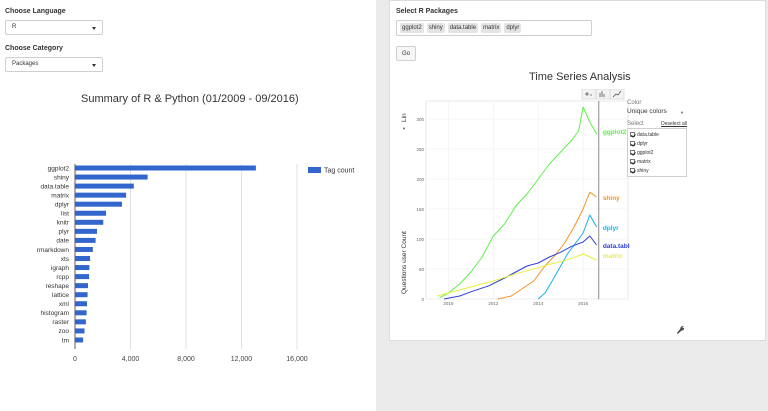  I want to click on series-checkbox-label: data.table, so click(648, 134).